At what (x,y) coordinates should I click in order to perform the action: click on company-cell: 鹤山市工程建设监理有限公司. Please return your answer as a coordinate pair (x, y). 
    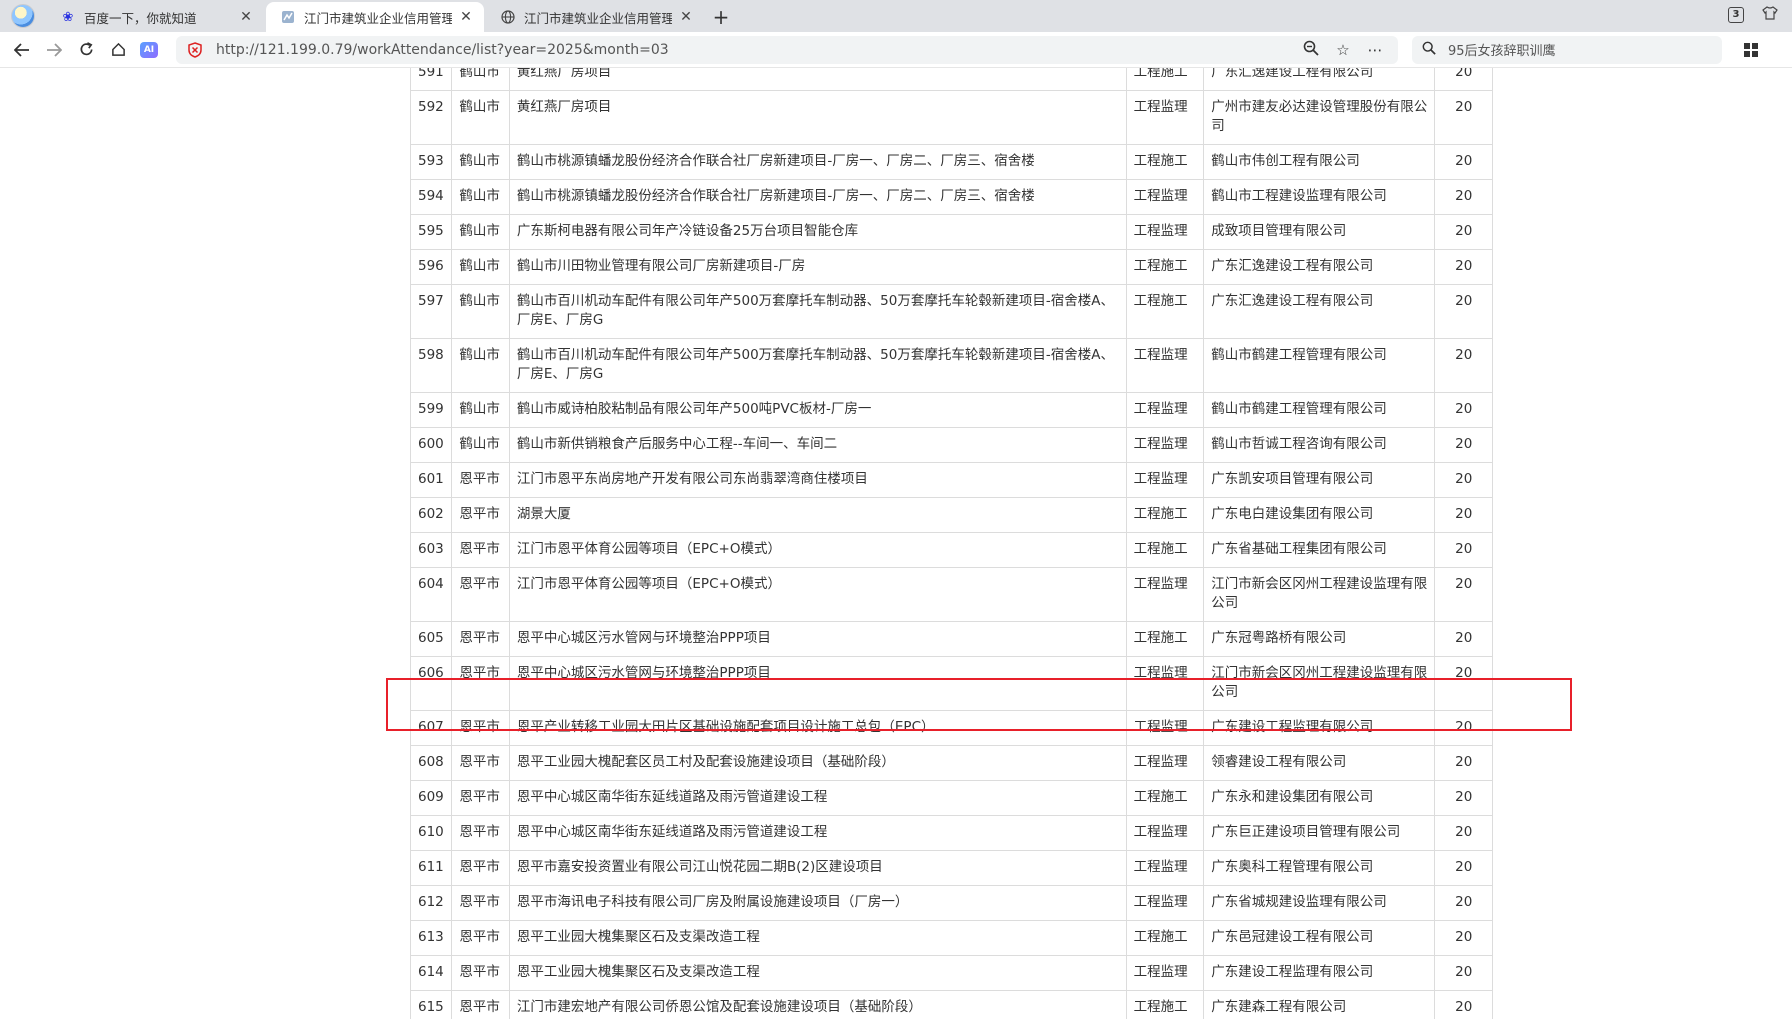
    Looking at the image, I should click on (1319, 197).